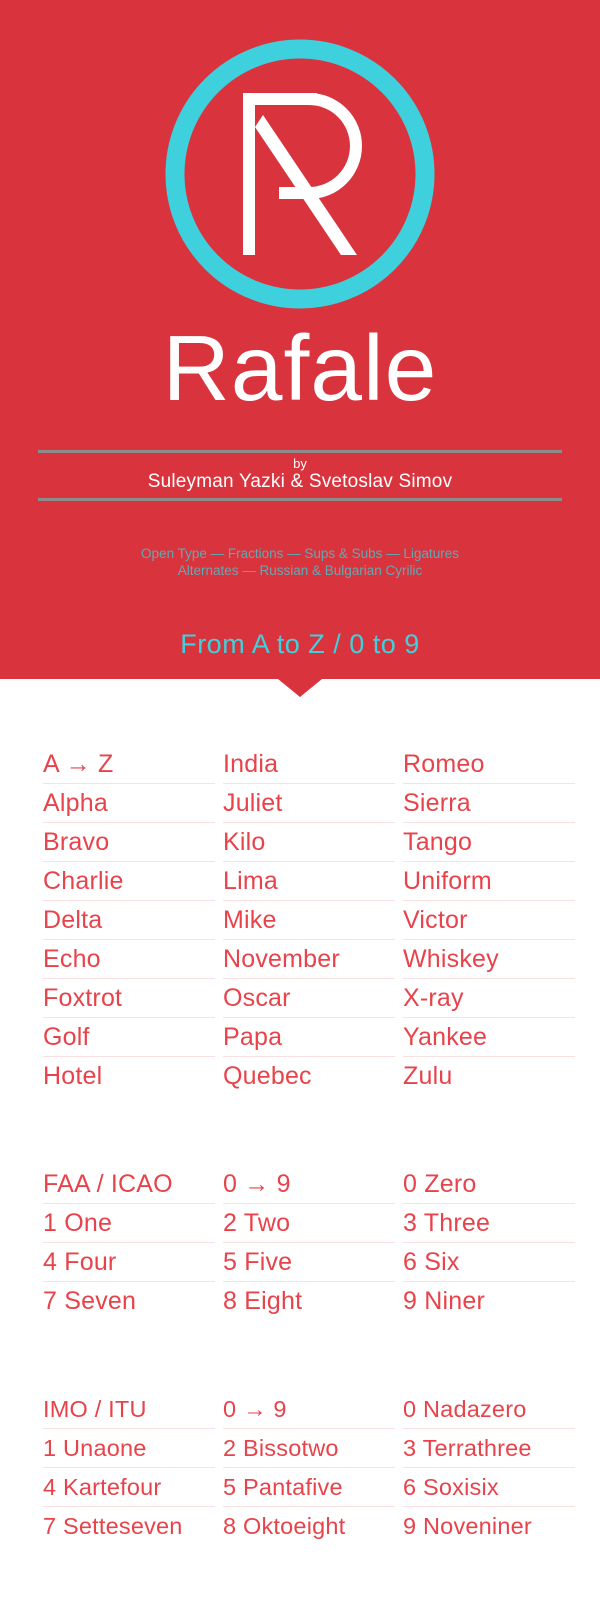 Image resolution: width=600 pixels, height=1601 pixels. What do you see at coordinates (129, 1184) in the screenshot?
I see `table-cell: FAA / ICAO` at bounding box center [129, 1184].